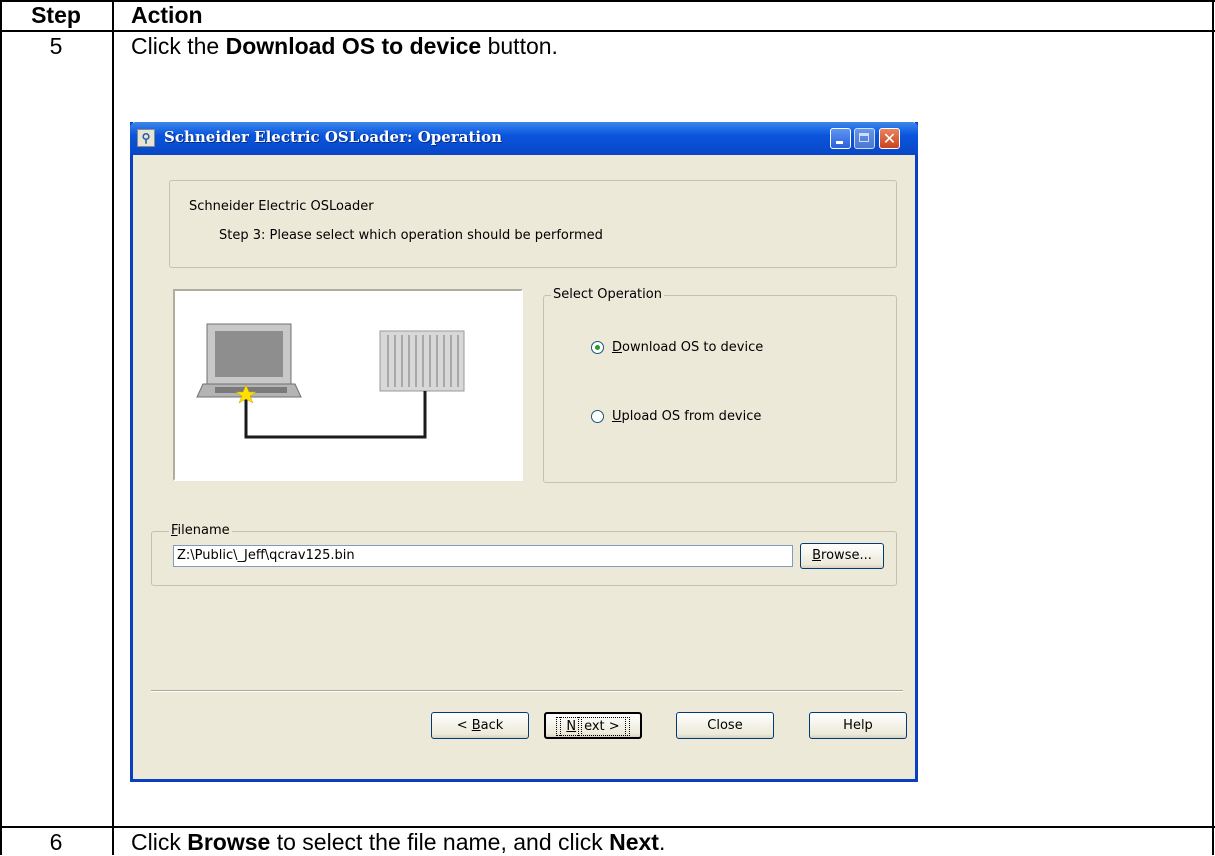 Image resolution: width=1215 pixels, height=856 pixels. Describe the element at coordinates (146, 138) in the screenshot. I see `app-icon: ⚲` at that location.